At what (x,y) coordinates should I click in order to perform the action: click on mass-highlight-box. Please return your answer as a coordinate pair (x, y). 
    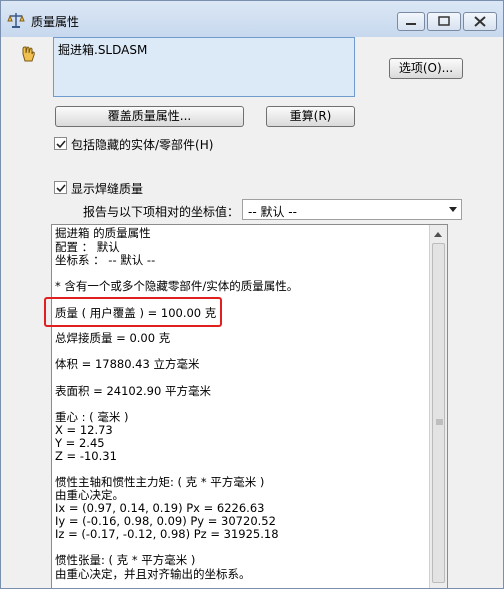
    Looking at the image, I should click on (133, 312).